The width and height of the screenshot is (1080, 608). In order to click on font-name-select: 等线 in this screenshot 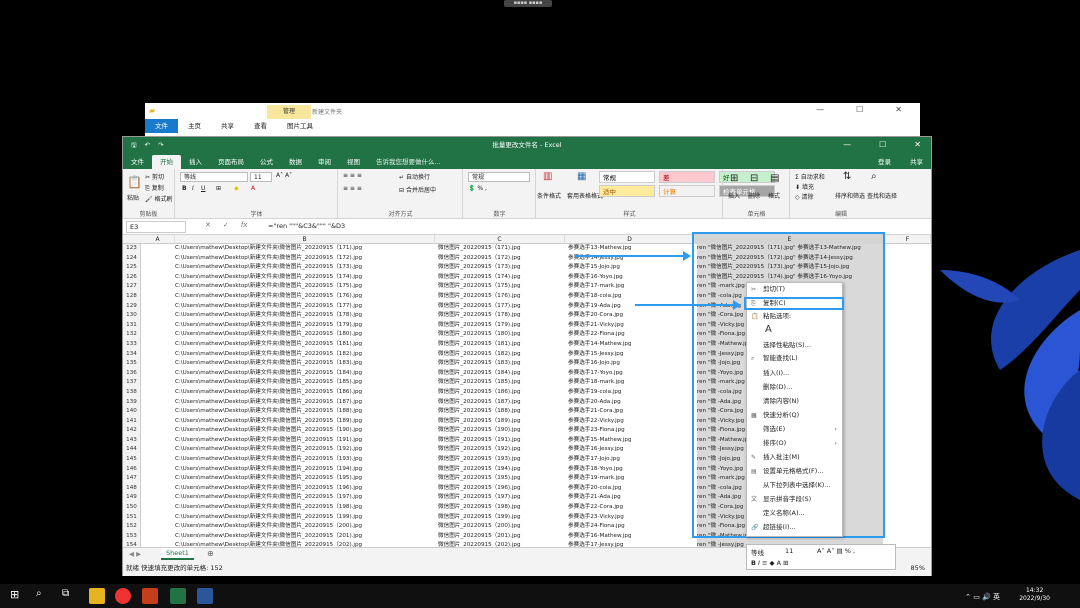, I will do `click(214, 177)`.